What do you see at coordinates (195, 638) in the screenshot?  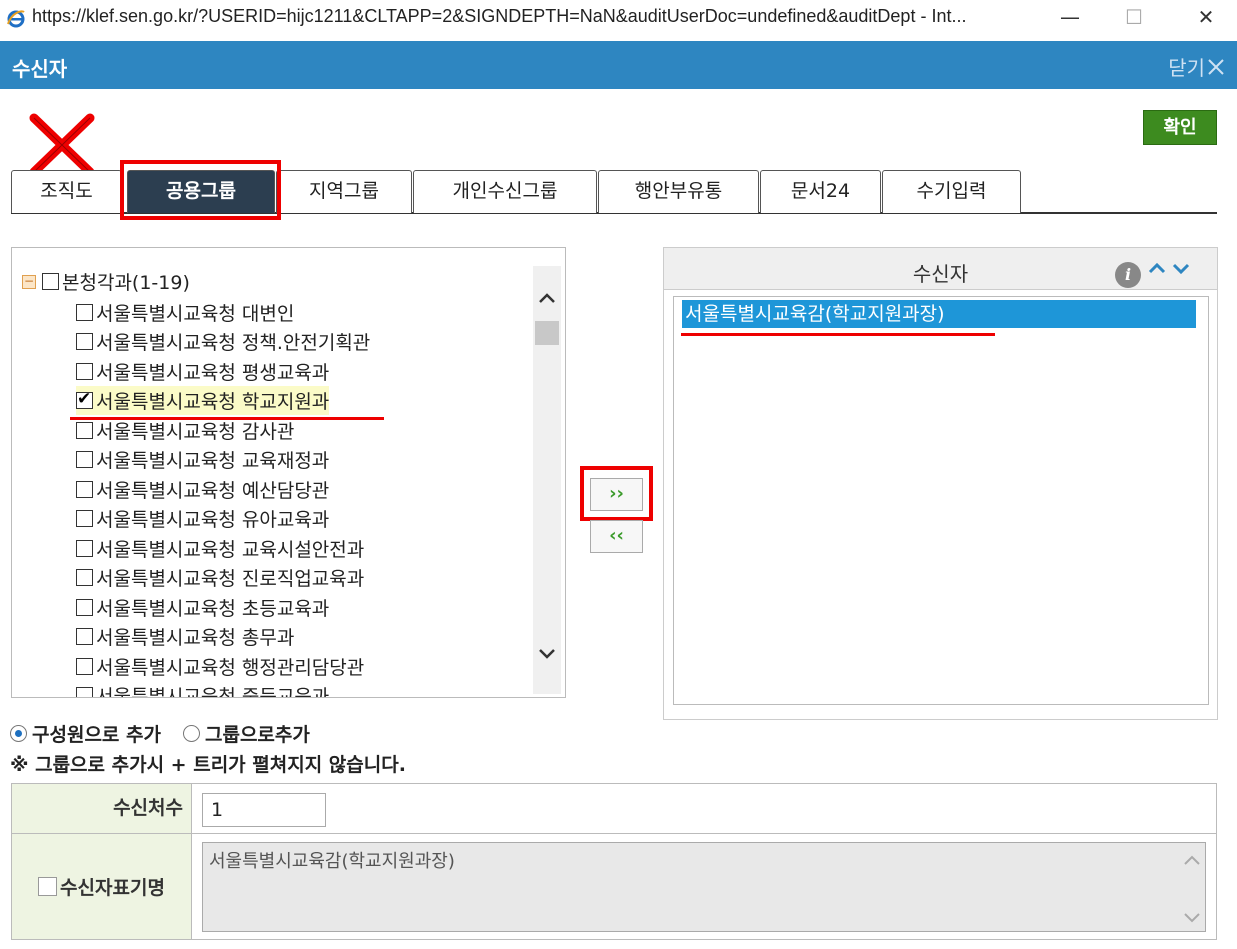 I see `tree-item-label: 서울특별시교육청 총무과` at bounding box center [195, 638].